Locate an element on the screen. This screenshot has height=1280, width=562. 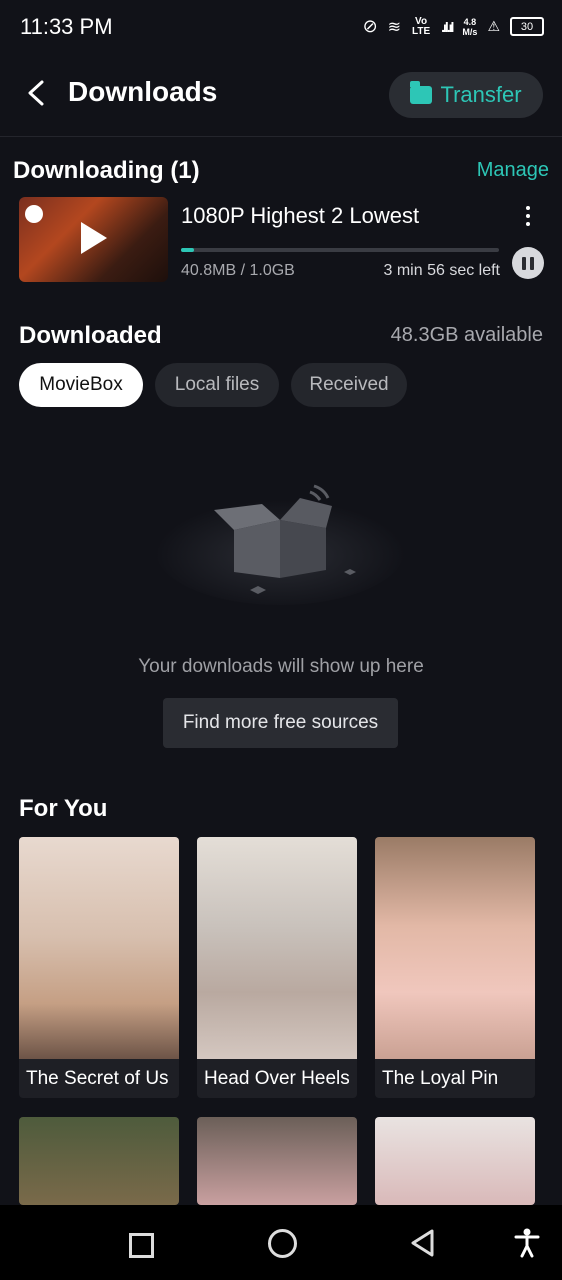
status-time: 11:33 PM is located at coordinates (66, 26).